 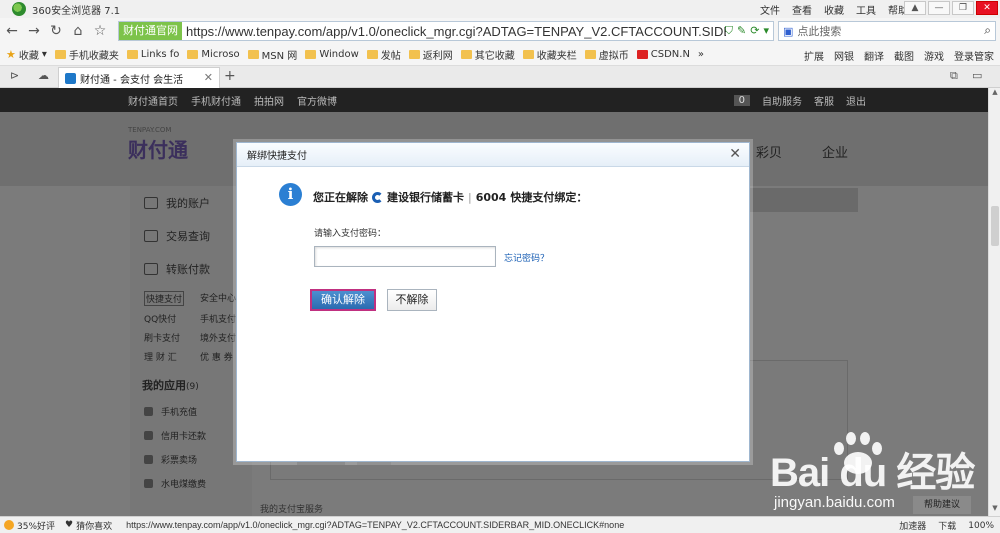 What do you see at coordinates (100, 31) in the screenshot?
I see `bookmark-star-icon: ☆` at bounding box center [100, 31].